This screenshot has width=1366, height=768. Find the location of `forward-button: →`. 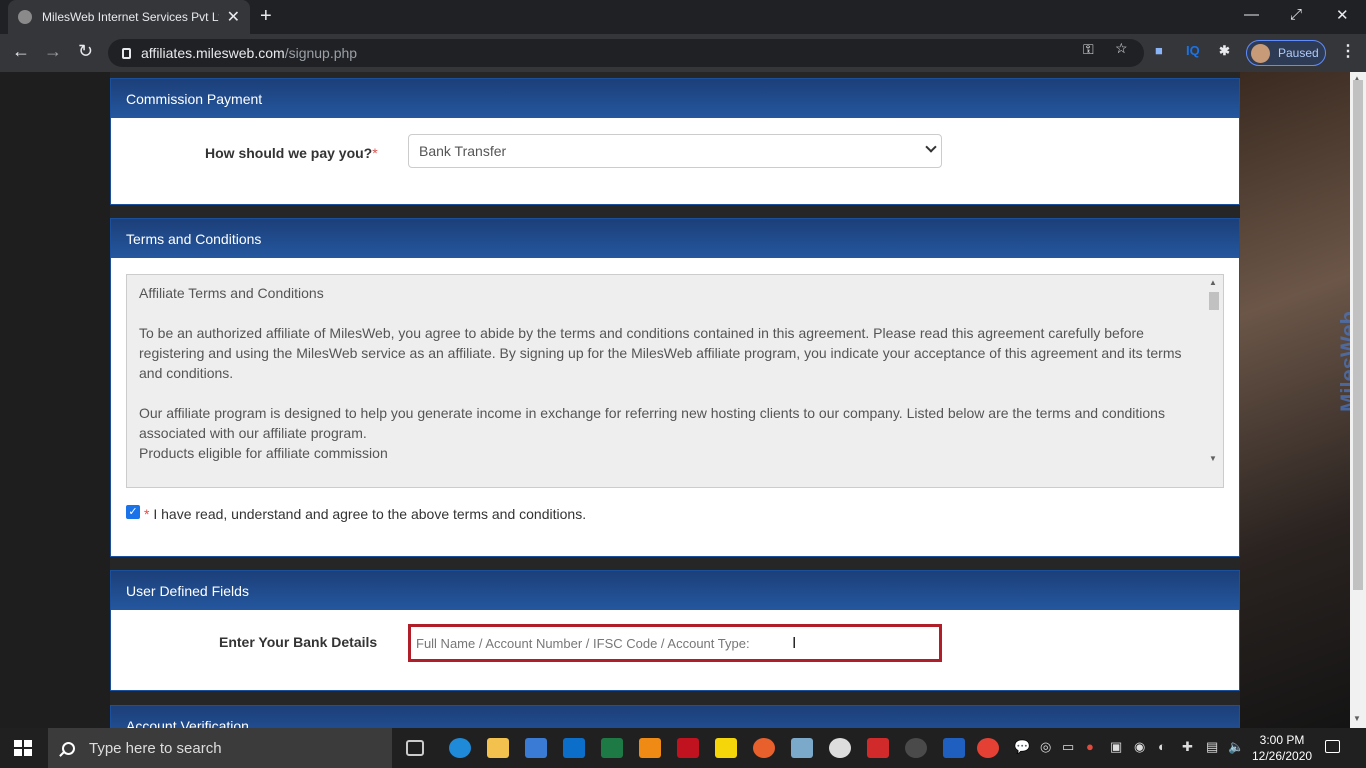

forward-button: → is located at coordinates (53, 51).